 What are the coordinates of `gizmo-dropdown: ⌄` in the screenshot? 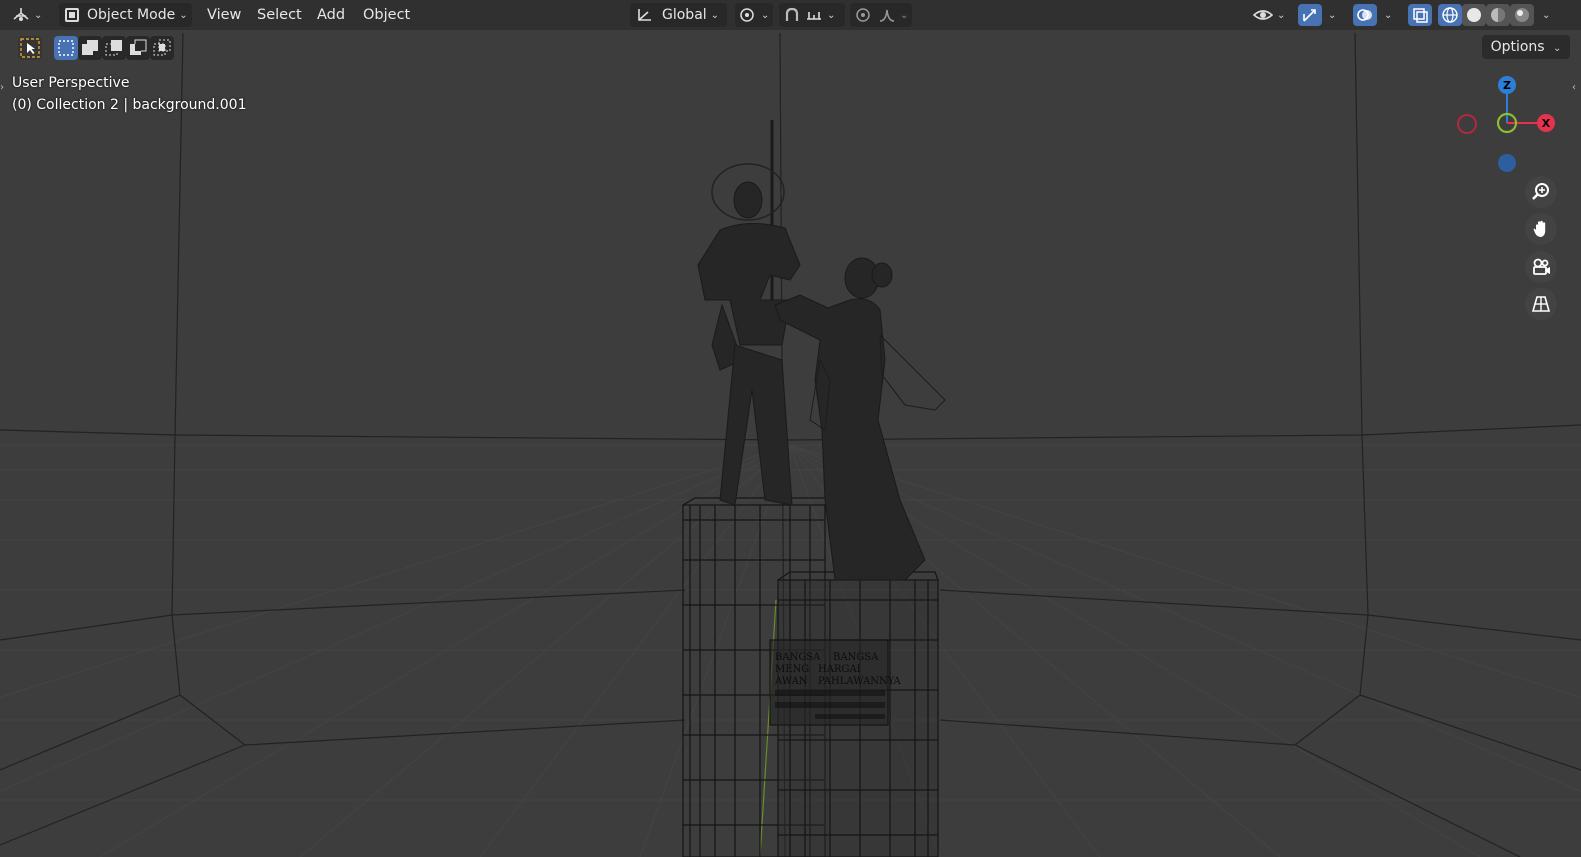 It's located at (1332, 15).